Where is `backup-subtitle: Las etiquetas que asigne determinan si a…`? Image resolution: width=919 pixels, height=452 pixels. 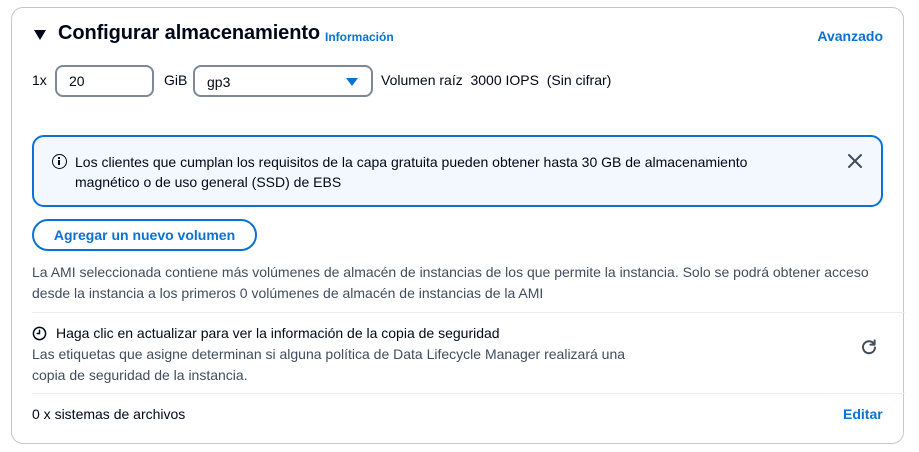 backup-subtitle: Las etiquetas que asigne determinan si a… is located at coordinates (329, 364).